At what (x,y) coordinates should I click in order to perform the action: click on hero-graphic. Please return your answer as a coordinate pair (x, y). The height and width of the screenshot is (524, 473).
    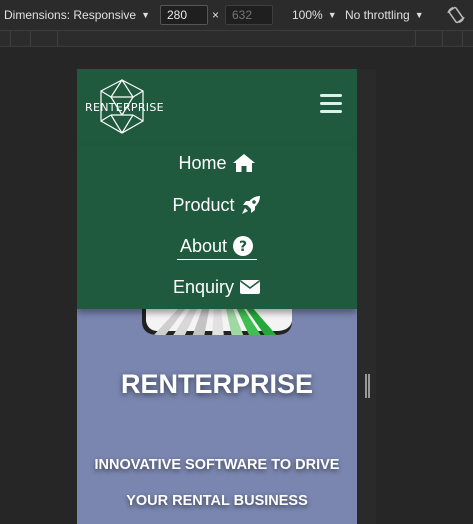
    Looking at the image, I should click on (217, 324).